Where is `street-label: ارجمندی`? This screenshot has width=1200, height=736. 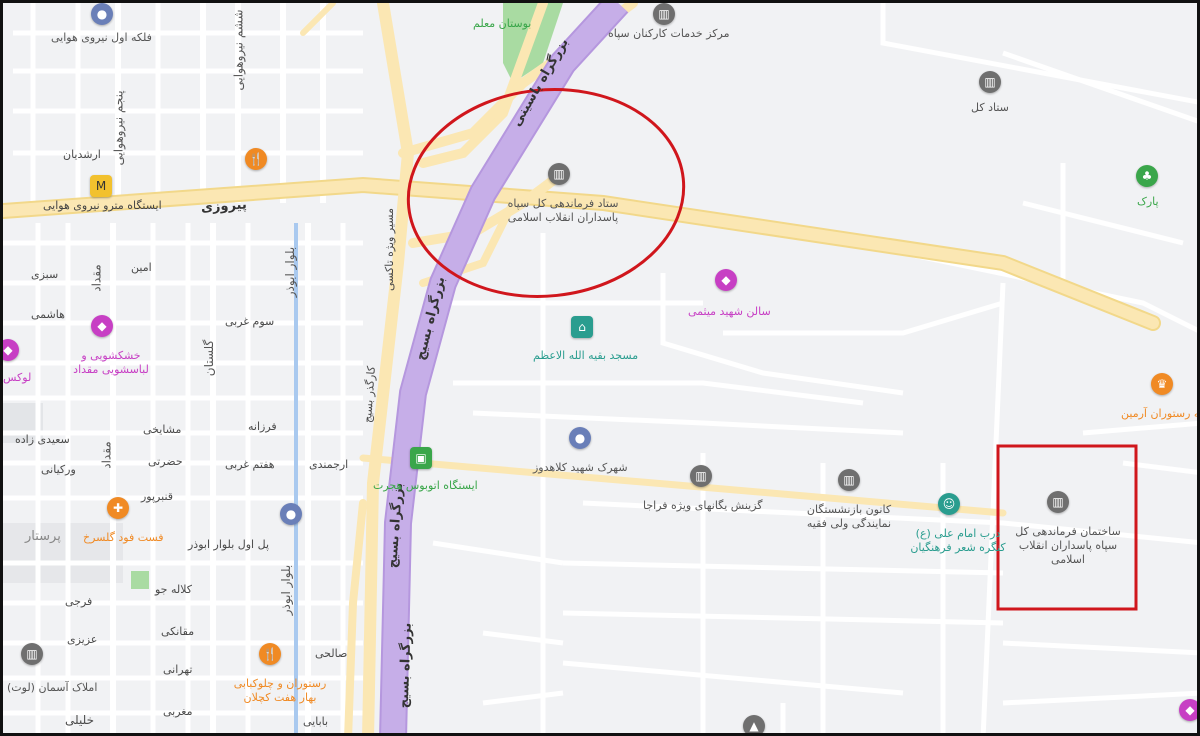 street-label: ارجمندی is located at coordinates (329, 464).